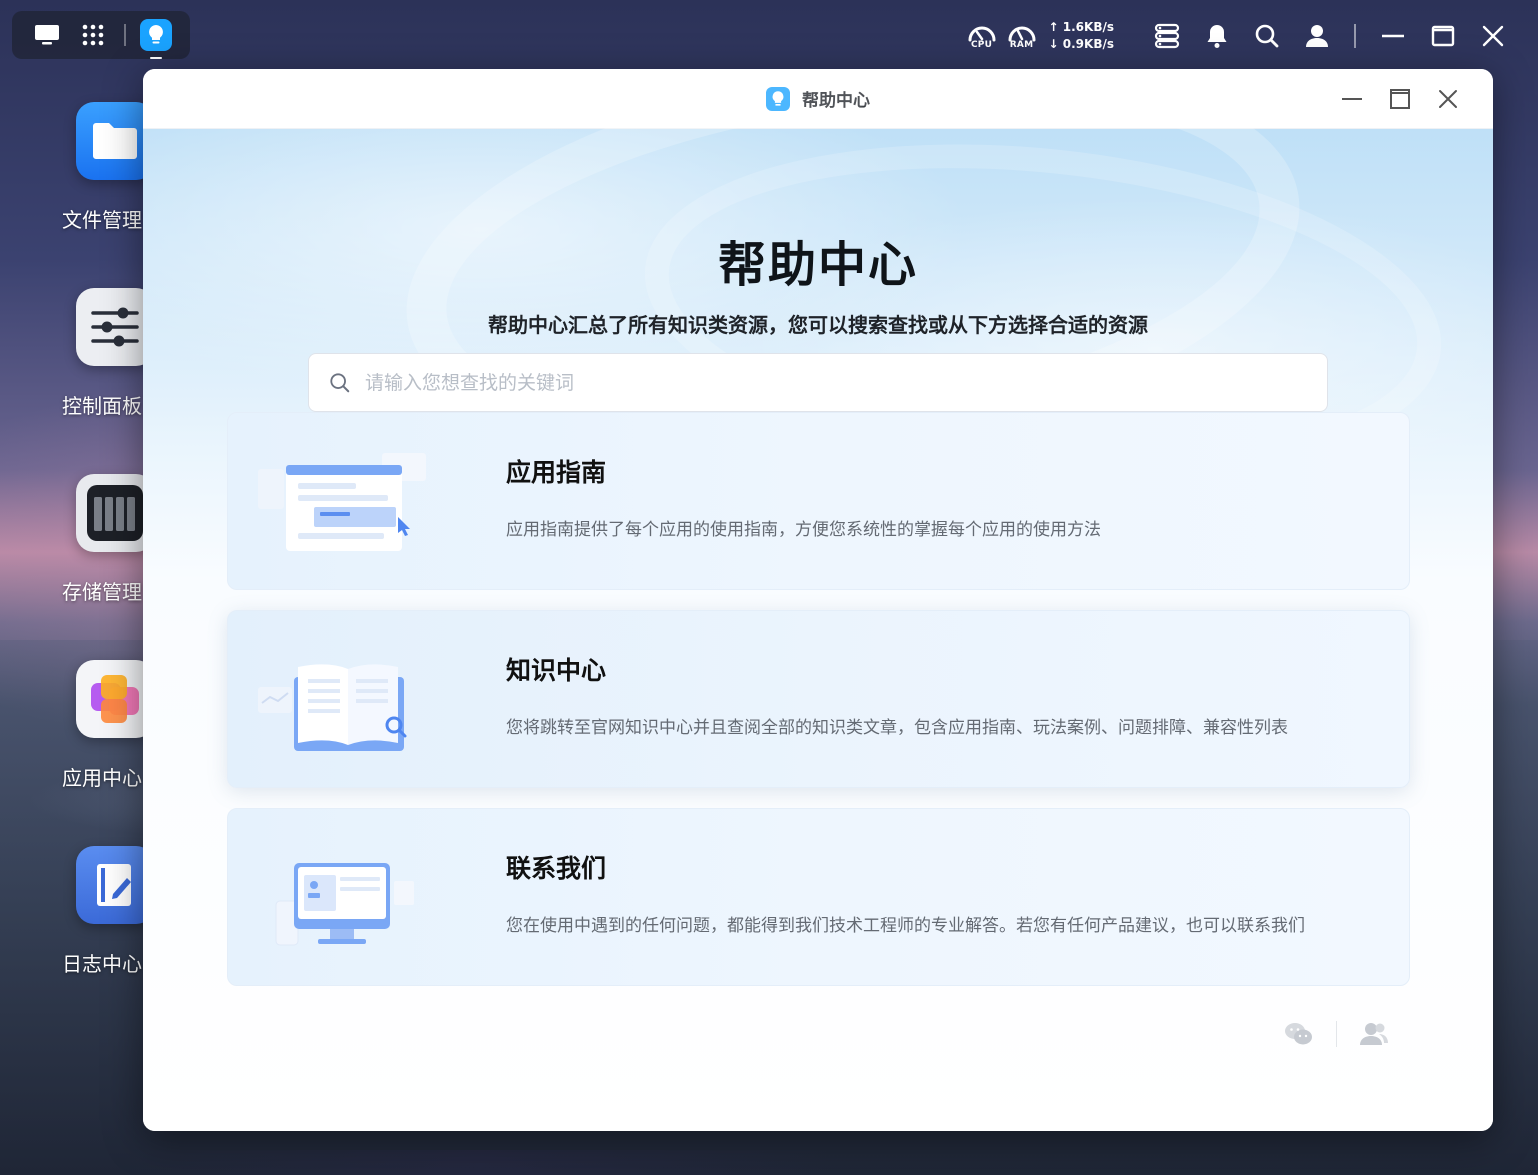 This screenshot has width=1538, height=1175. I want to click on bell-icon, so click(1217, 36).